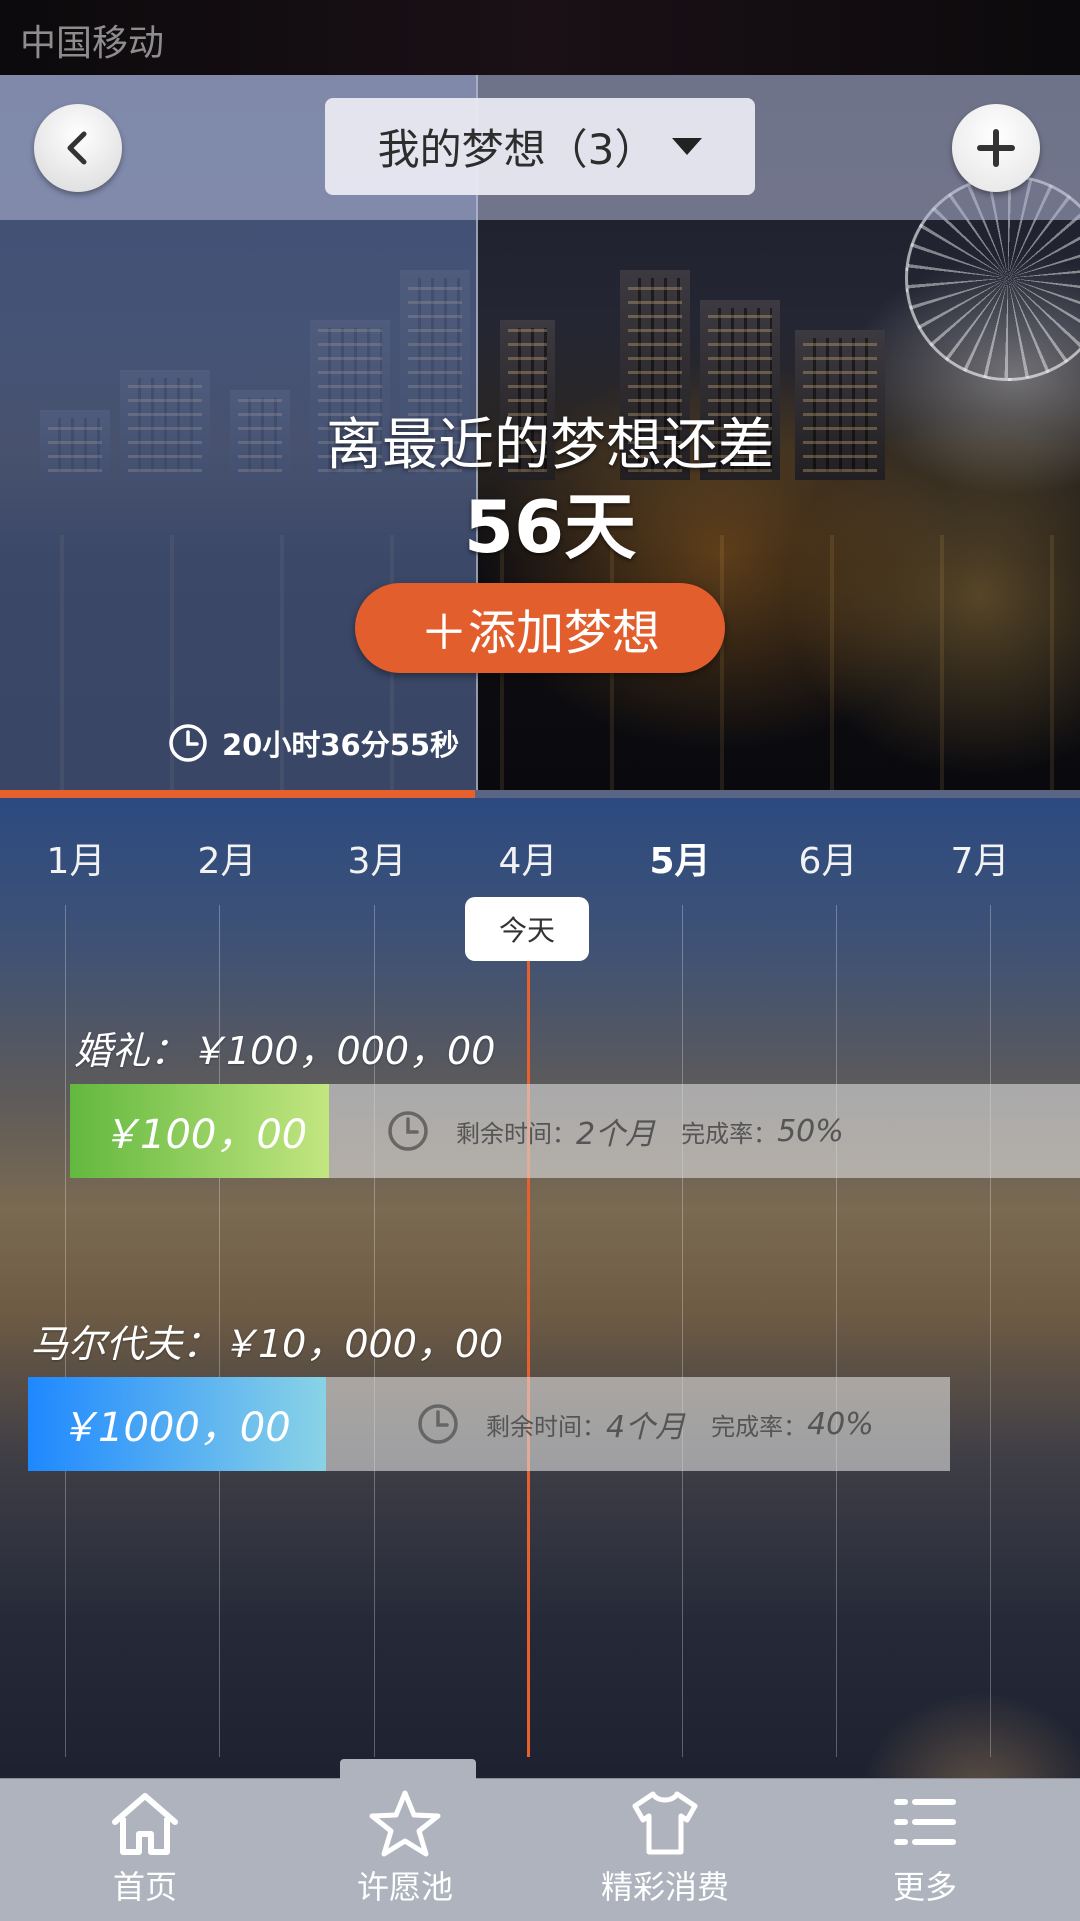  What do you see at coordinates (540, 628) in the screenshot?
I see `add-dream-button: ＋添加梦想` at bounding box center [540, 628].